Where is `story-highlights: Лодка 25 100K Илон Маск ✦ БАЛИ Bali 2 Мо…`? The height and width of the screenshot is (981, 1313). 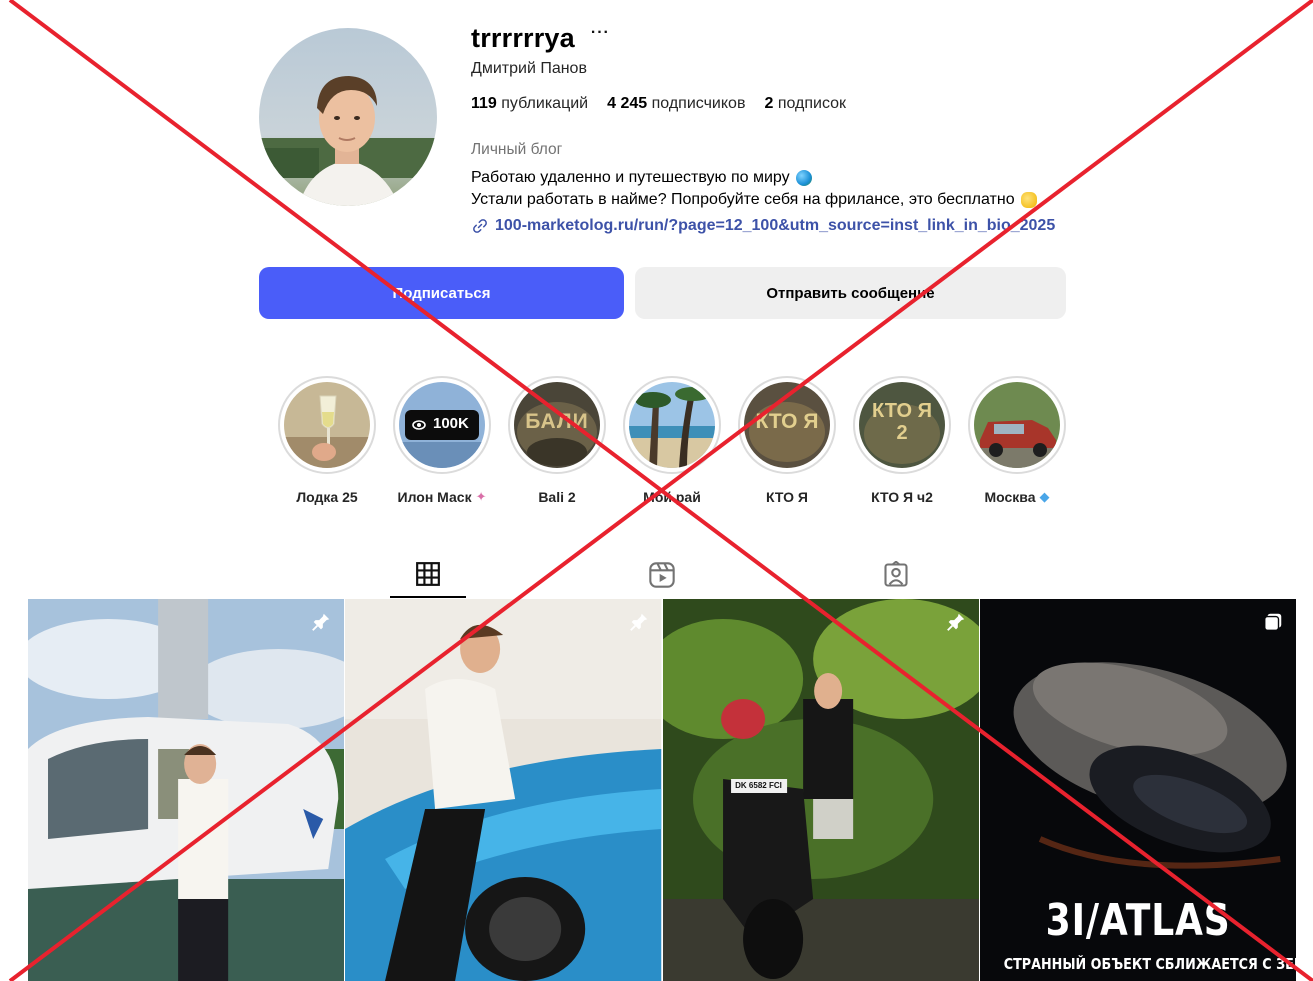 story-highlights: Лодка 25 100K Илон Маск ✦ БАЛИ Bali 2 Мо… is located at coordinates (656, 446).